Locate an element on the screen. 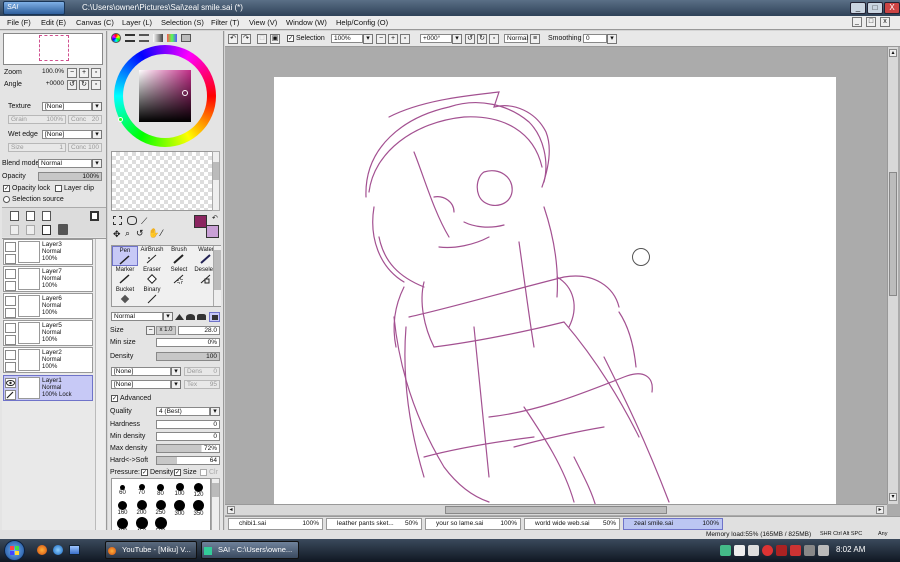 The width and height of the screenshot is (900, 562). brush-size-preset: 60 is located at coordinates (122, 488).